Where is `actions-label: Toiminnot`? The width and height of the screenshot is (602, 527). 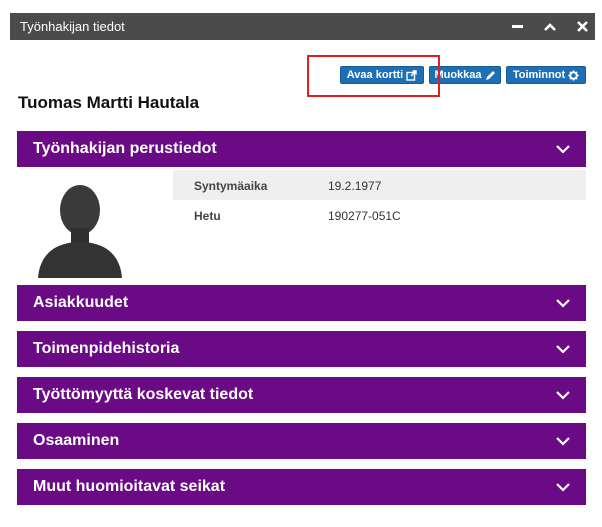
actions-label: Toiminnot is located at coordinates (539, 75).